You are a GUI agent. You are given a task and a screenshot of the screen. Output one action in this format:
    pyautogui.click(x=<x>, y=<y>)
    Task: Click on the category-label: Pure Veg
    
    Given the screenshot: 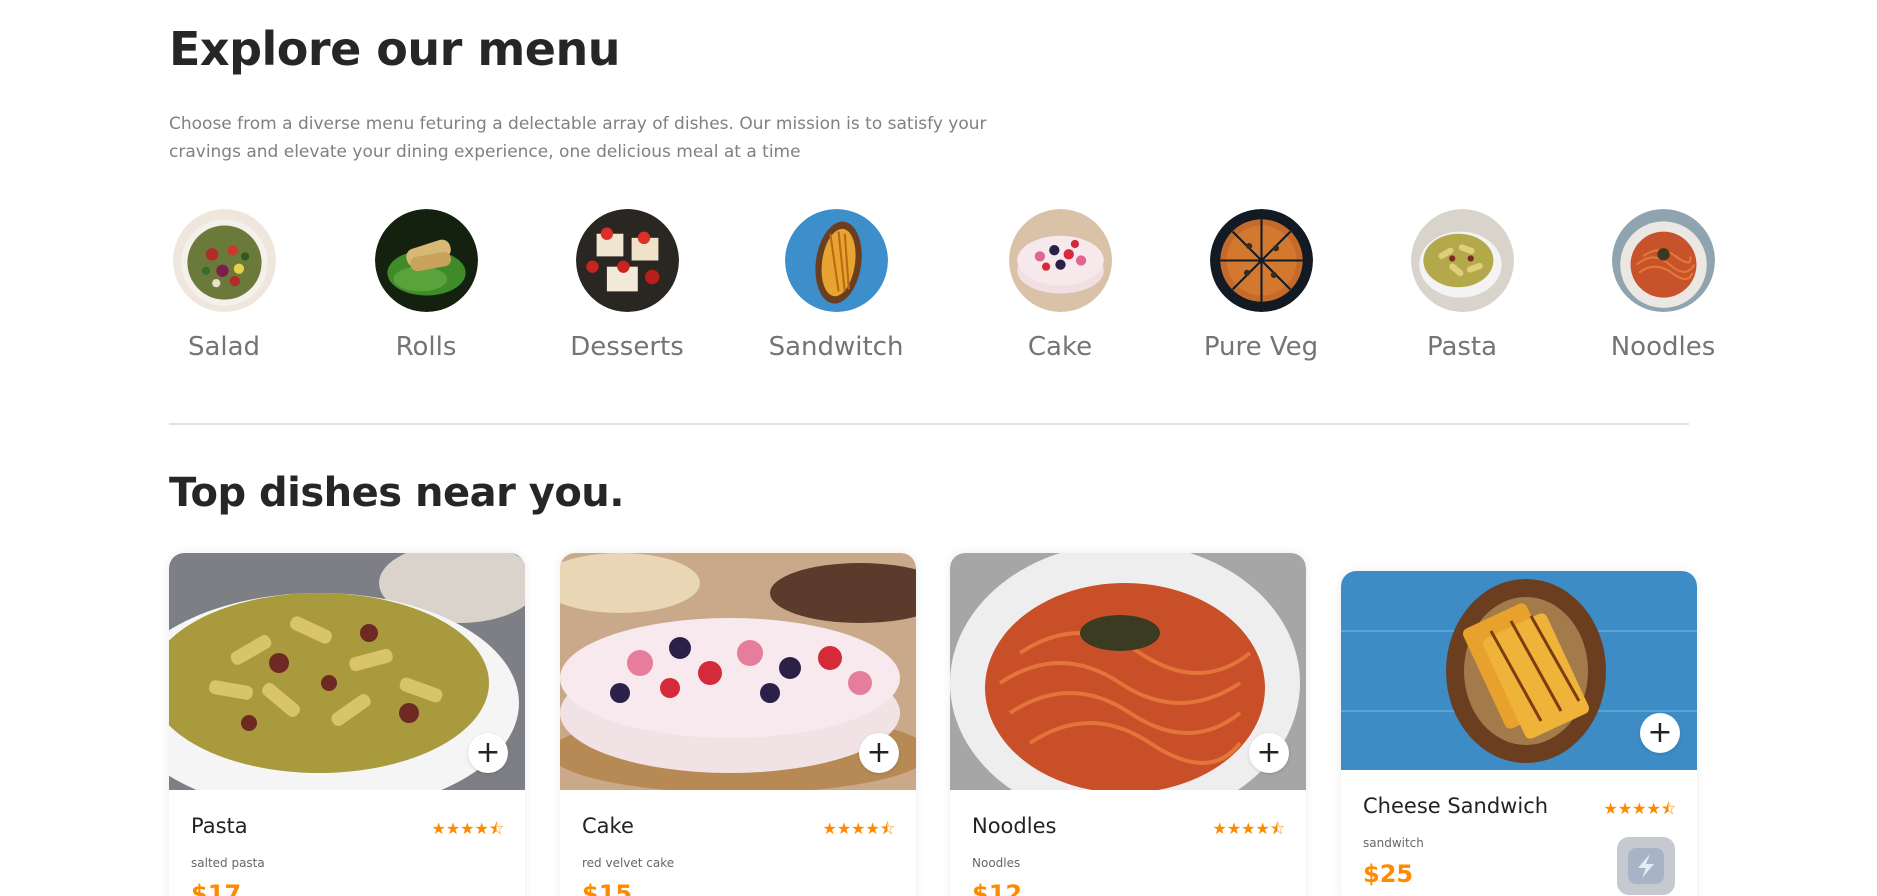 What is the action you would take?
    pyautogui.click(x=1261, y=347)
    